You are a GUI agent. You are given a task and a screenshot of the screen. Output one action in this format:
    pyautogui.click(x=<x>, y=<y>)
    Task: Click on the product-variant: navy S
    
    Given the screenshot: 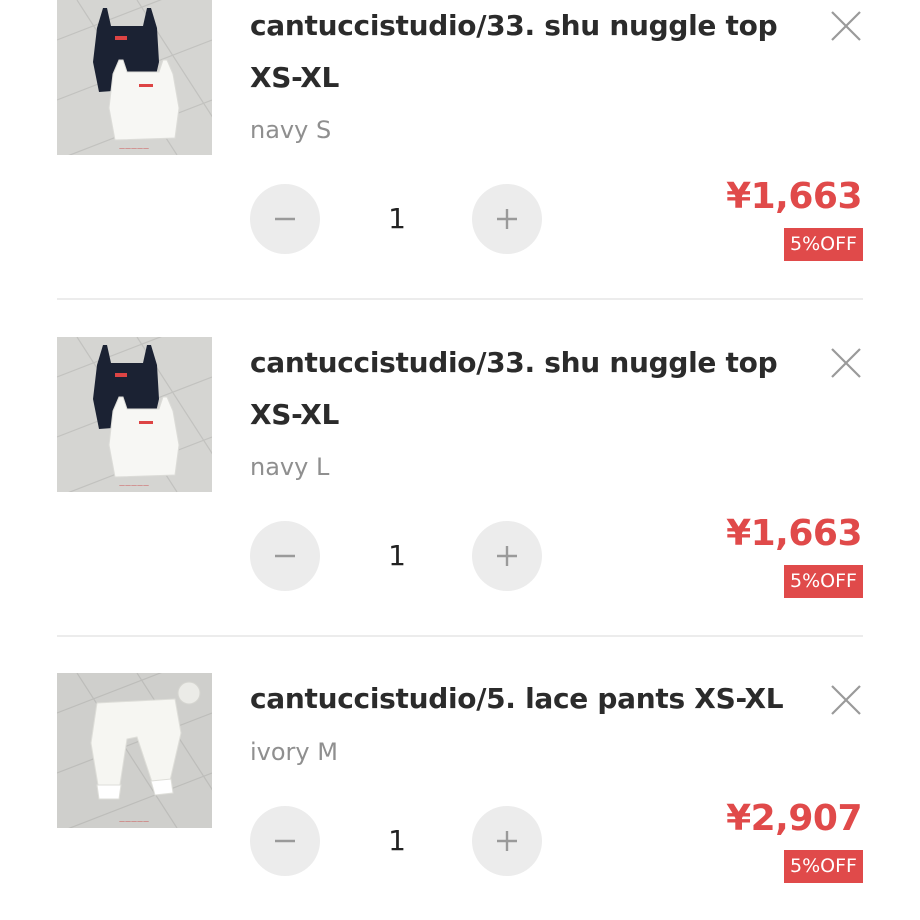 What is the action you would take?
    pyautogui.click(x=291, y=130)
    